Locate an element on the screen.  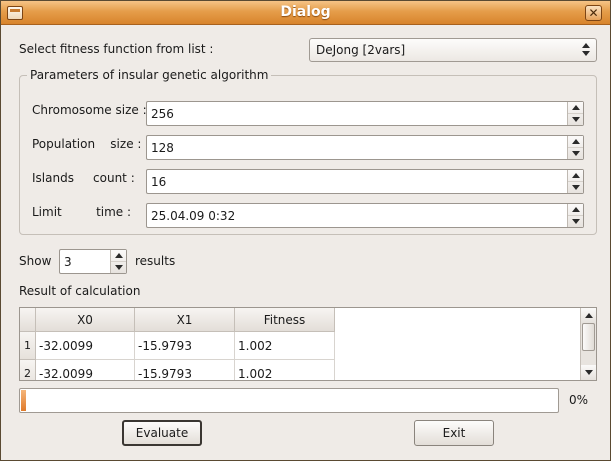
combo-arrows-icon is located at coordinates (586, 50).